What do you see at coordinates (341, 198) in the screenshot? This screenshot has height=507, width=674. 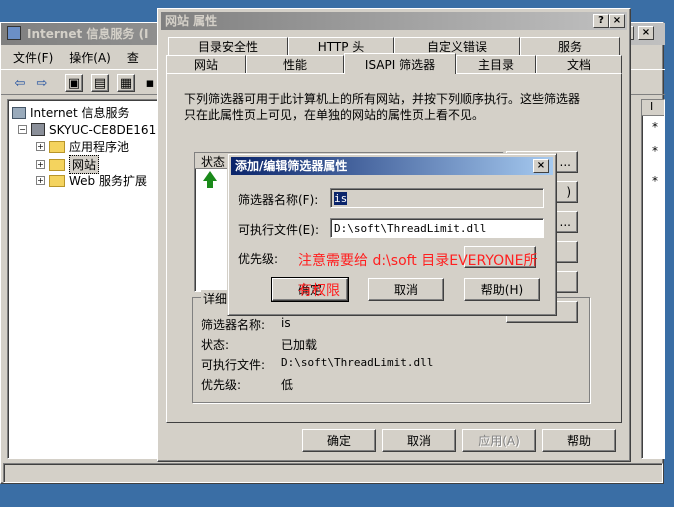 I see `filter-name-value: is` at bounding box center [341, 198].